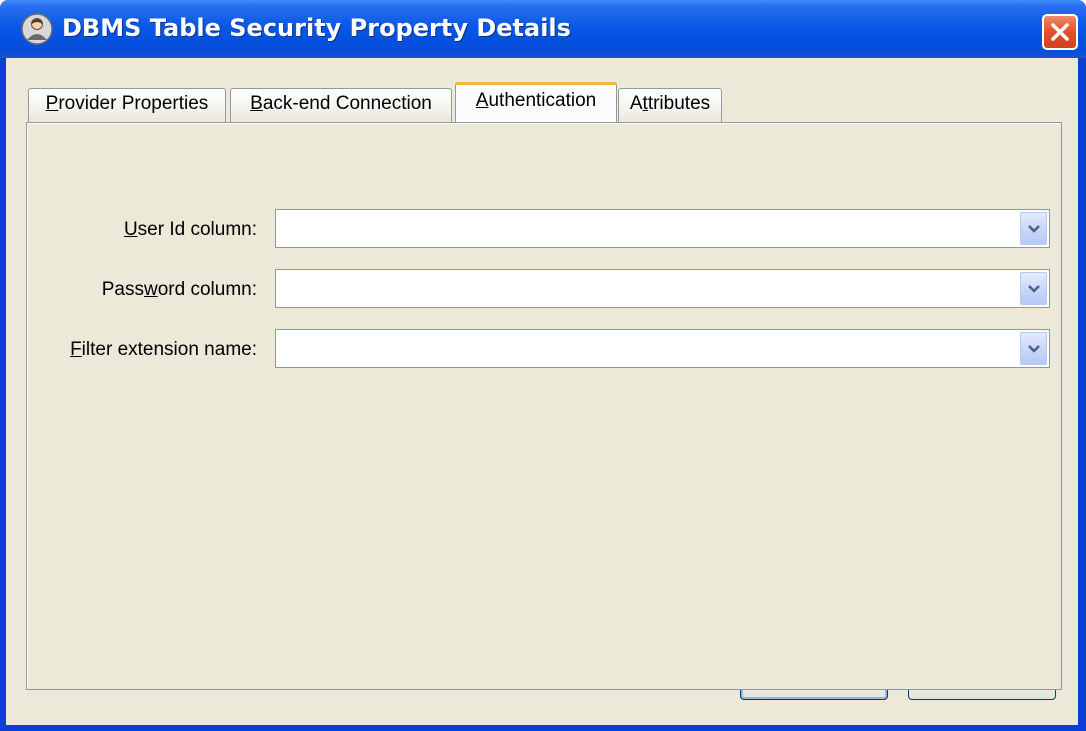 This screenshot has width=1086, height=731. What do you see at coordinates (662, 348) in the screenshot?
I see `filter-extension-name-combo` at bounding box center [662, 348].